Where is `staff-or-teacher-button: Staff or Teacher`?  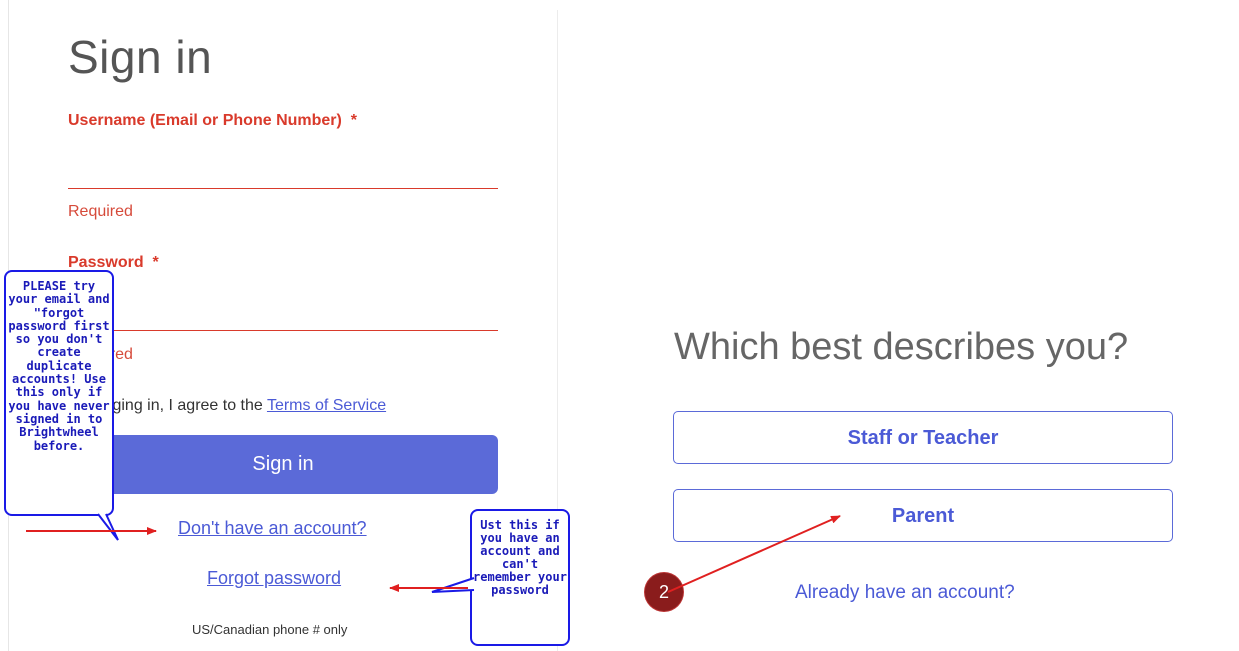 staff-or-teacher-button: Staff or Teacher is located at coordinates (923, 437).